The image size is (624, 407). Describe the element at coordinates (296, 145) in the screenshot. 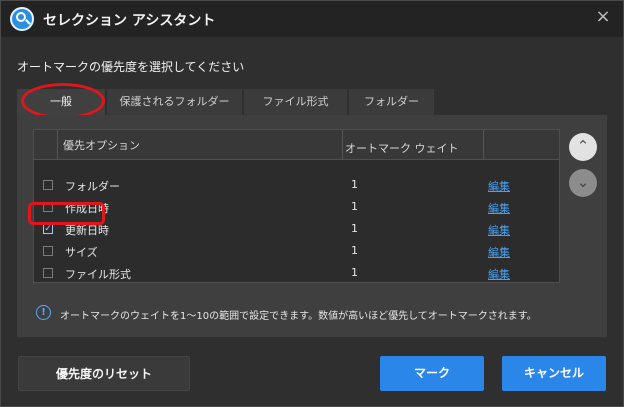

I see `table-header: 優先オプション オートマーク ウェイト` at that location.